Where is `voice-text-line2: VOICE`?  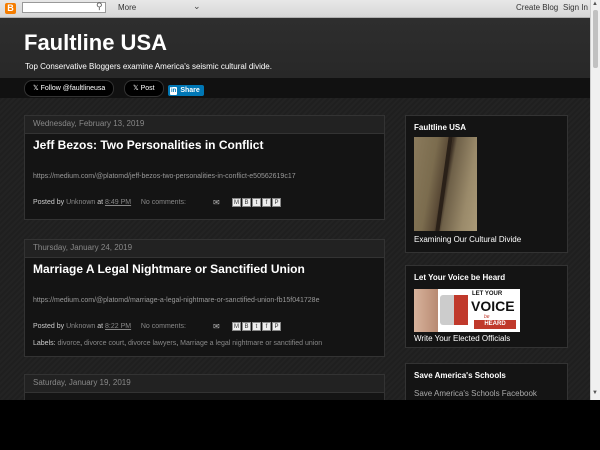
voice-text-line2: VOICE is located at coordinates (493, 306).